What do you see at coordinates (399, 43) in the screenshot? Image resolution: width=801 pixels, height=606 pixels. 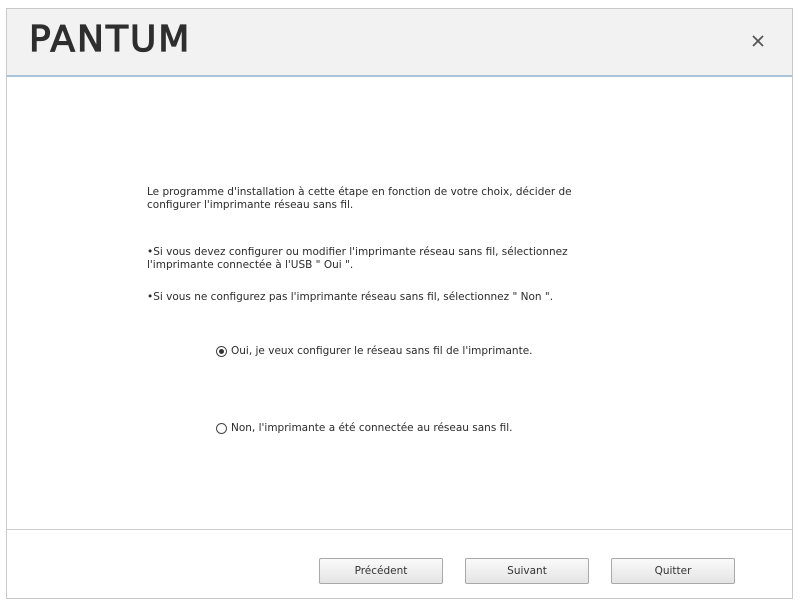 I see `header-bar: PANTUM` at bounding box center [399, 43].